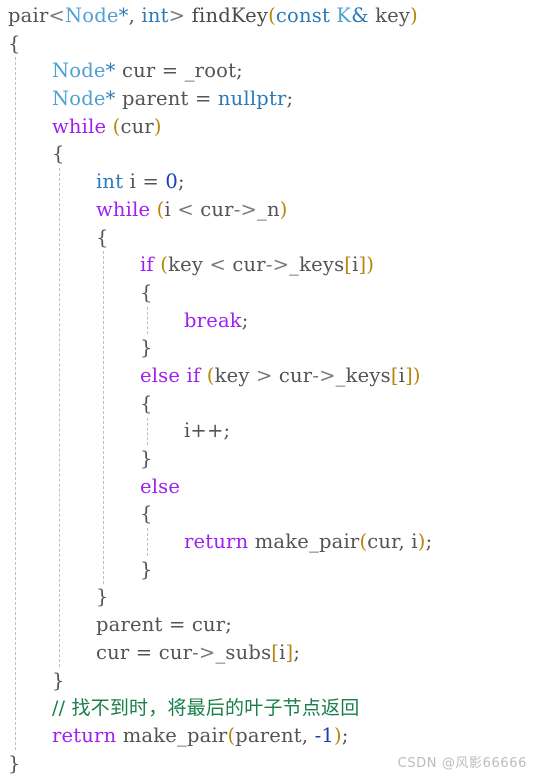  What do you see at coordinates (392, 542) in the screenshot?
I see `code-token-plain: cur, i` at bounding box center [392, 542].